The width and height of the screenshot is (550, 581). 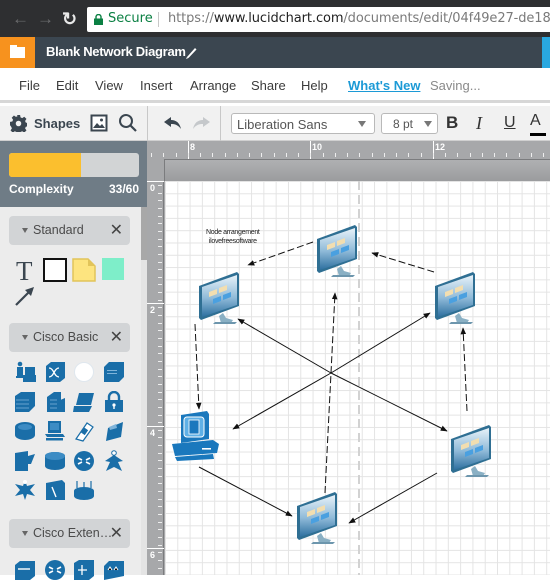 I want to click on workstation-user-icon, so click(x=25, y=372).